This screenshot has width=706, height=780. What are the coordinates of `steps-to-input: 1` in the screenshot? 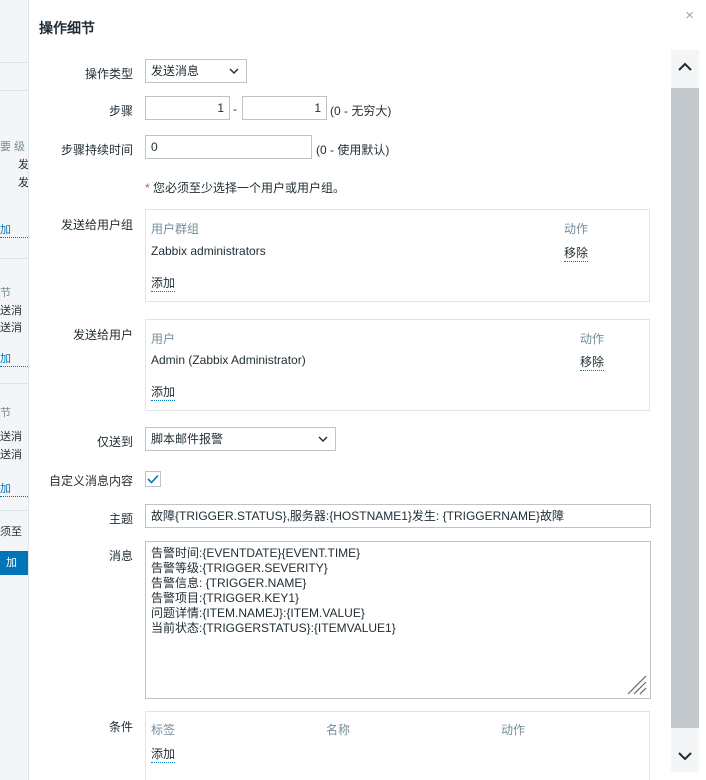 It's located at (284, 108).